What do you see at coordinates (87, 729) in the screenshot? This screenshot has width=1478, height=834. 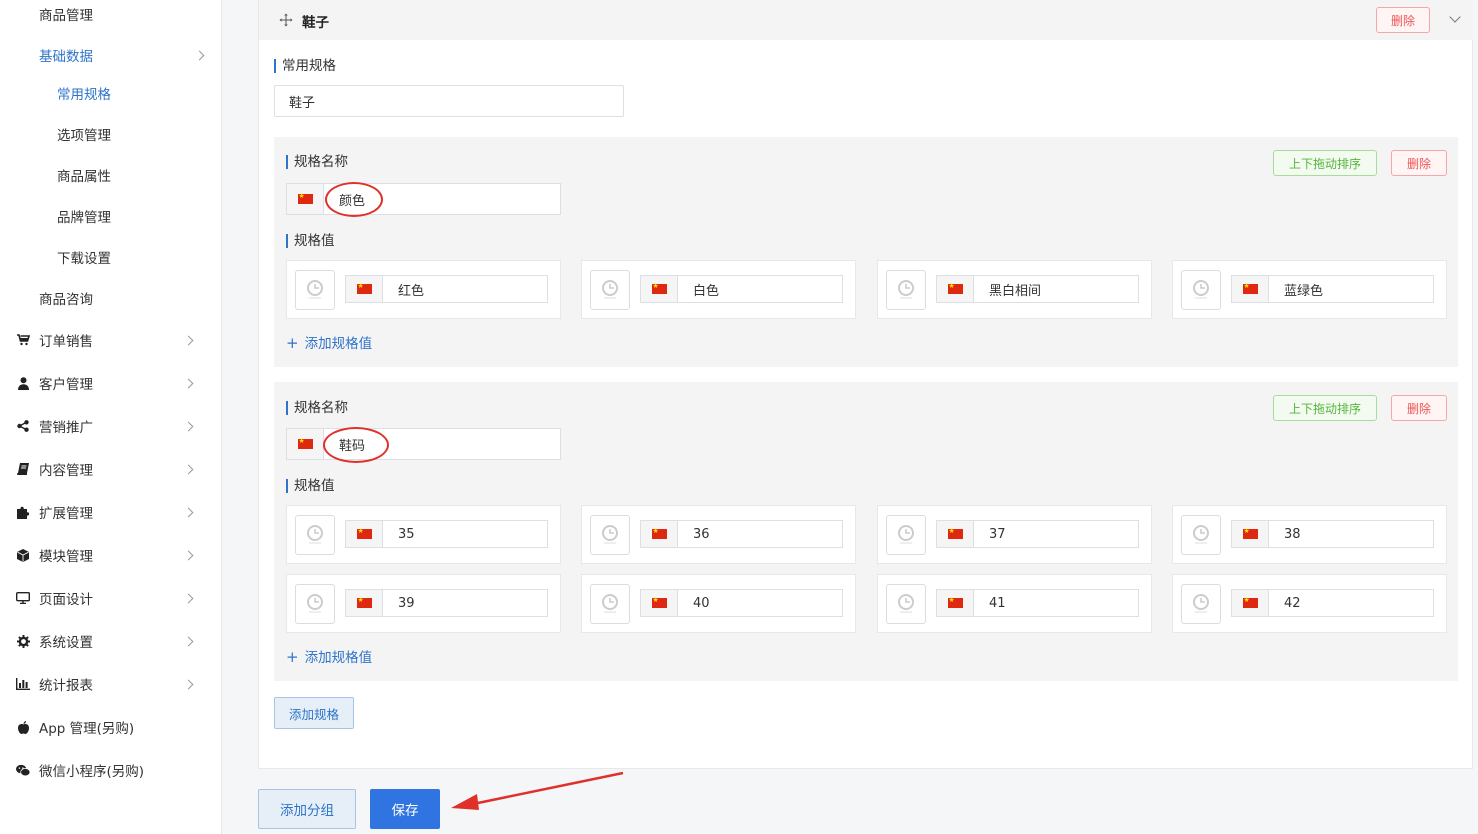 I see `sidebar-item-label: App 管理(另购)` at bounding box center [87, 729].